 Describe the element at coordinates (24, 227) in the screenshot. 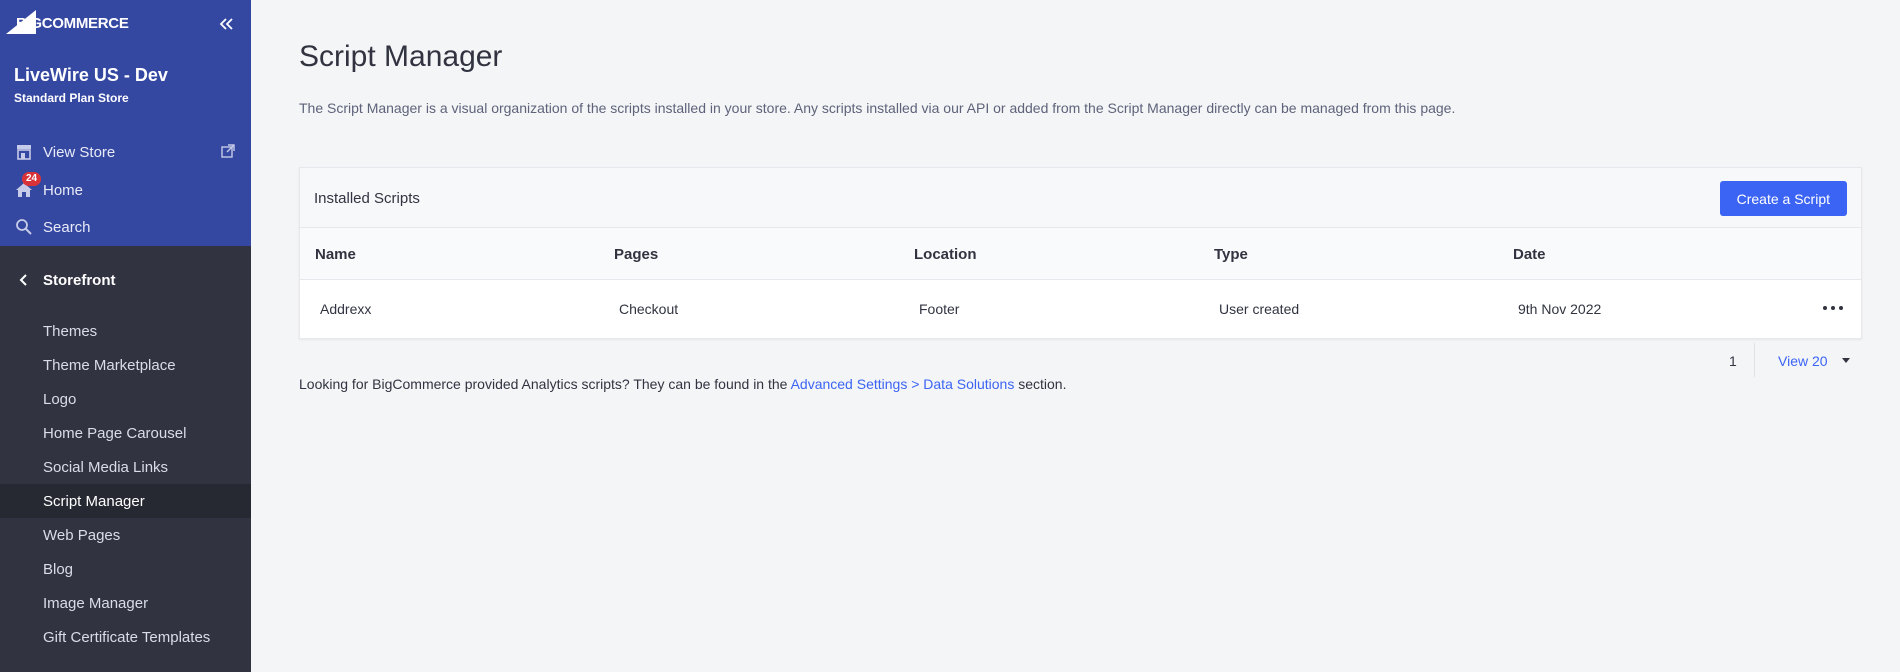

I see `search-icon` at that location.